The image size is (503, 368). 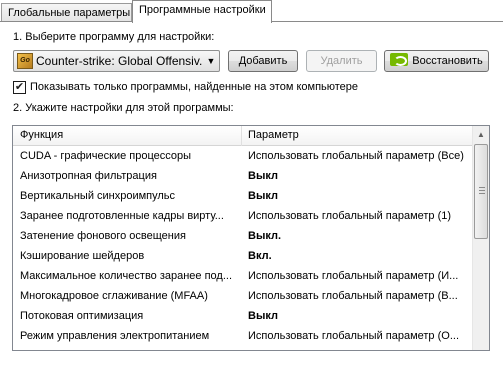 What do you see at coordinates (114, 37) in the screenshot?
I see `step1-label: 1. Выберите программу для настройки:` at bounding box center [114, 37].